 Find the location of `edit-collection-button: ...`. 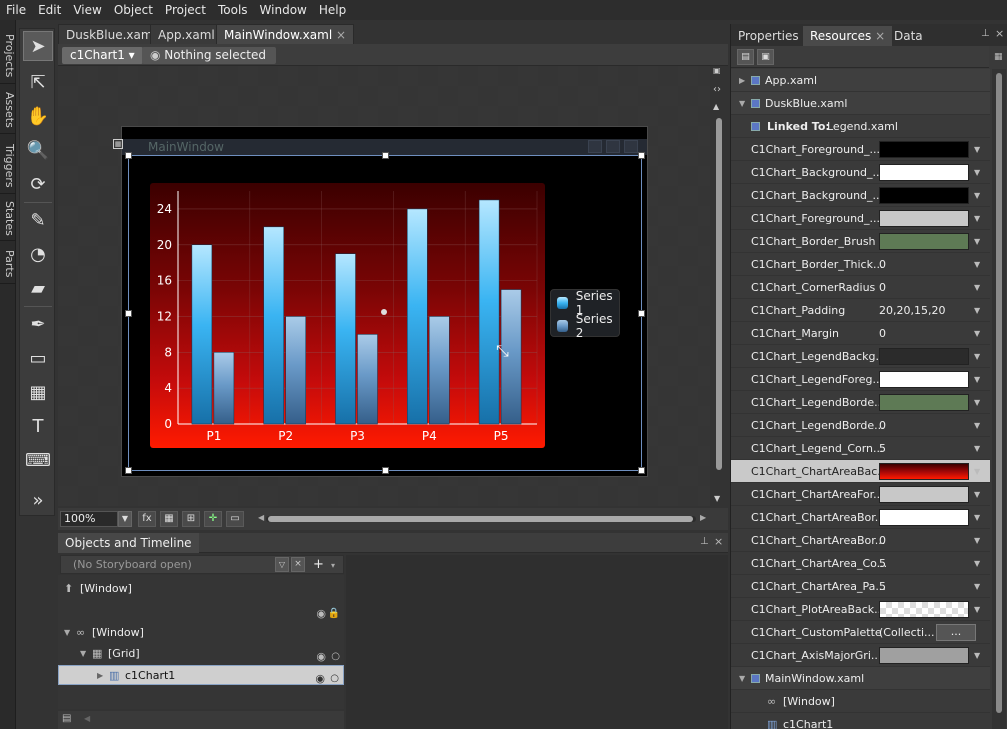

edit-collection-button: ... is located at coordinates (956, 632).